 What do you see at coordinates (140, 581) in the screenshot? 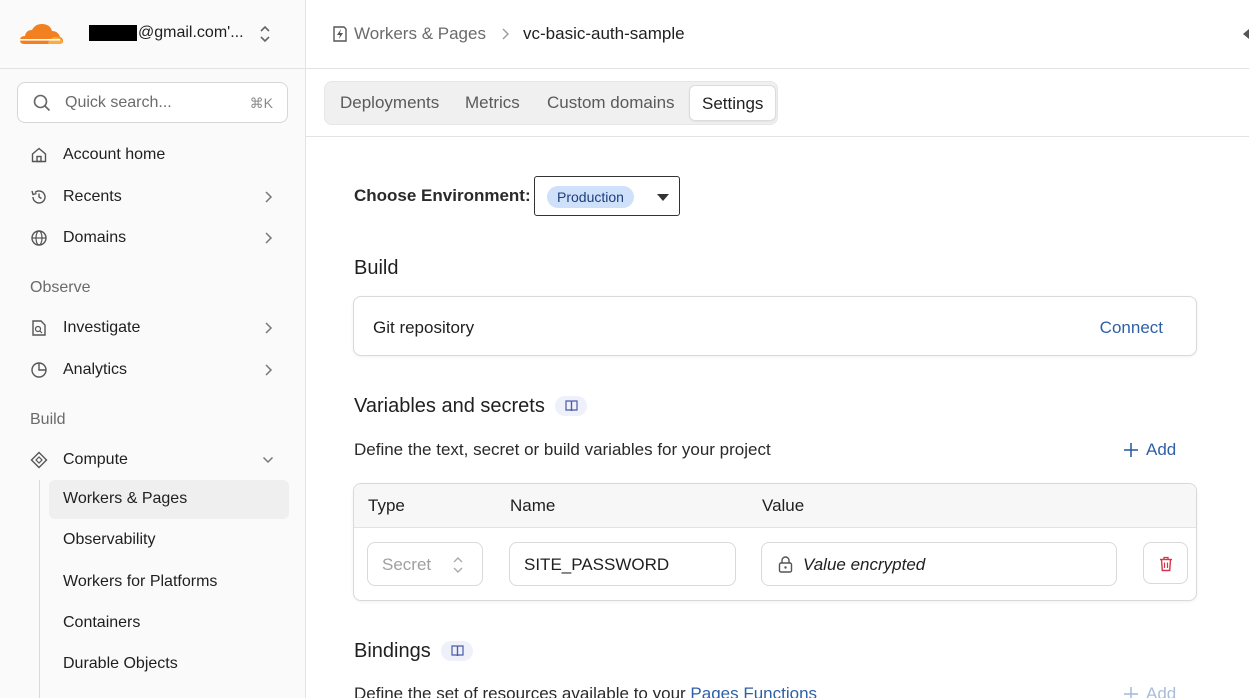
I see `sidebar-subitem-label: Workers for Platforms` at bounding box center [140, 581].